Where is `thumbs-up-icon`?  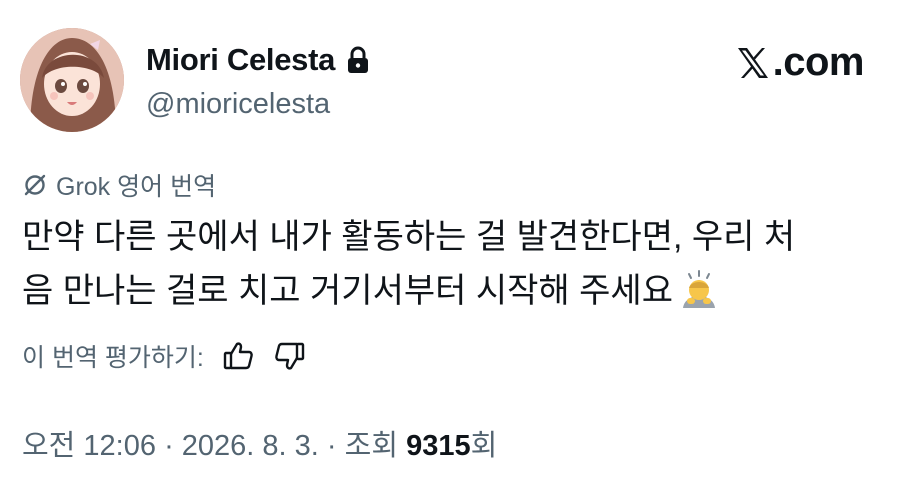
thumbs-up-icon is located at coordinates (238, 356).